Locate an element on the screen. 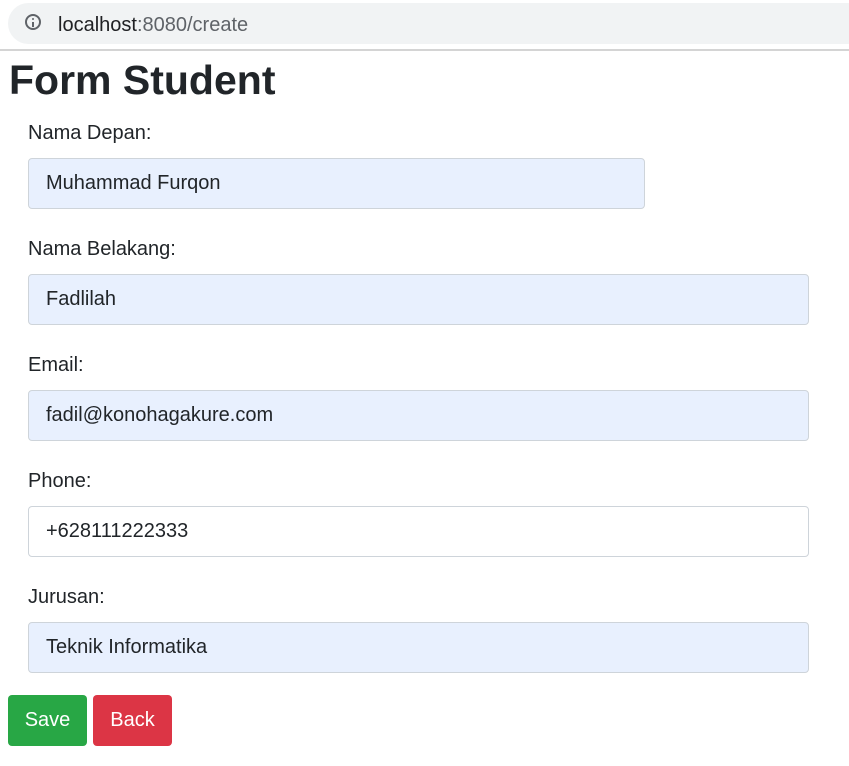 The height and width of the screenshot is (766, 849). major-input is located at coordinates (418, 647).